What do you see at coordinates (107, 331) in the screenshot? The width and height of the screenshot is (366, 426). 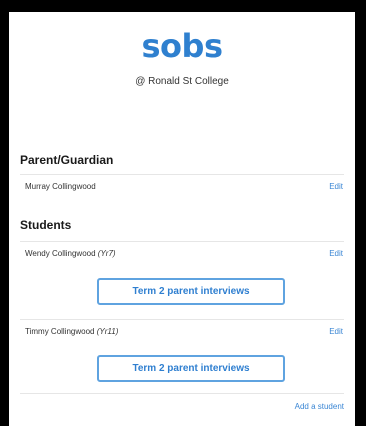 I see `student-year: (Yr11)` at bounding box center [107, 331].